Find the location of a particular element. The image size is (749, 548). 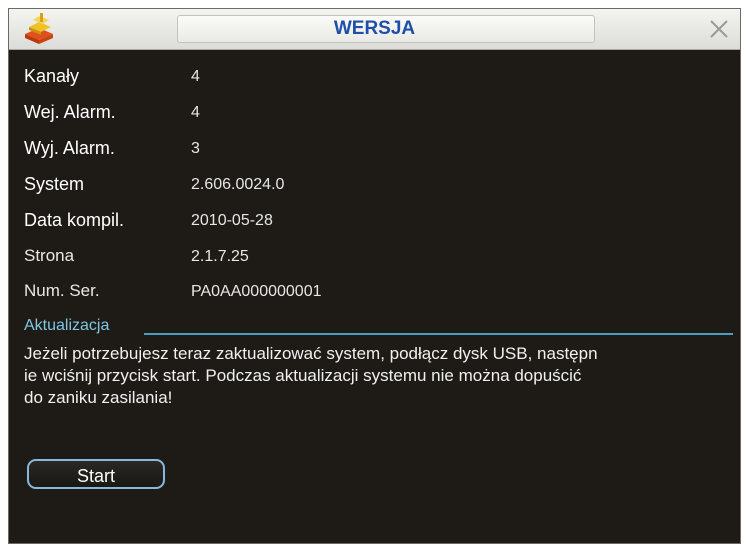

build-date-label: Data kompil. is located at coordinates (74, 220).